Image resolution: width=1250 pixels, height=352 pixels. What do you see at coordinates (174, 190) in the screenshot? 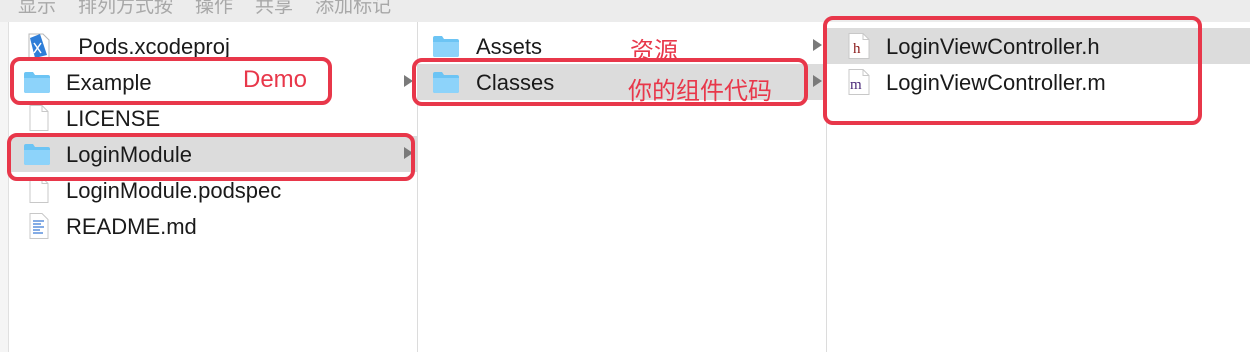
I see `item-label: LoginModule.podspec` at bounding box center [174, 190].